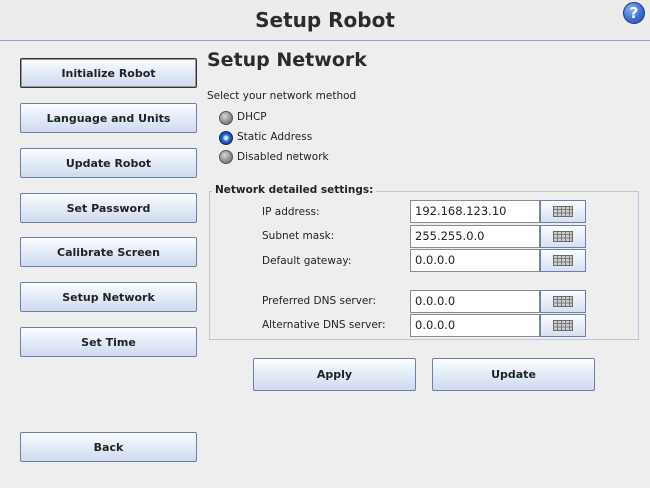 The height and width of the screenshot is (488, 650). Describe the element at coordinates (634, 13) in the screenshot. I see `help-icon: ?` at that location.